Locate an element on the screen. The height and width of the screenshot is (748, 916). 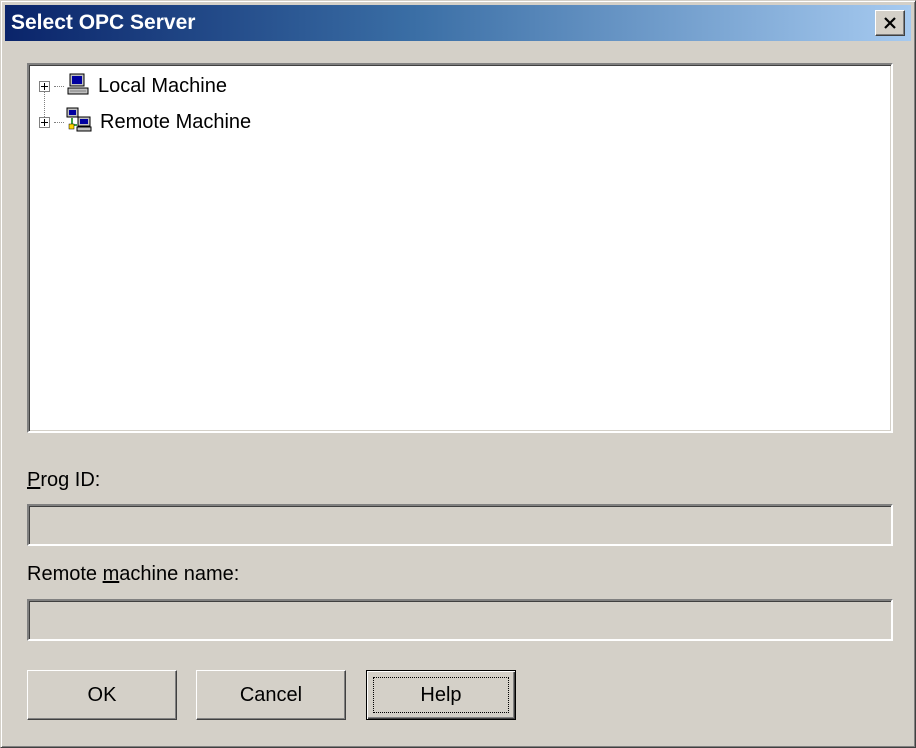
label-rest: achine name: is located at coordinates (179, 574).